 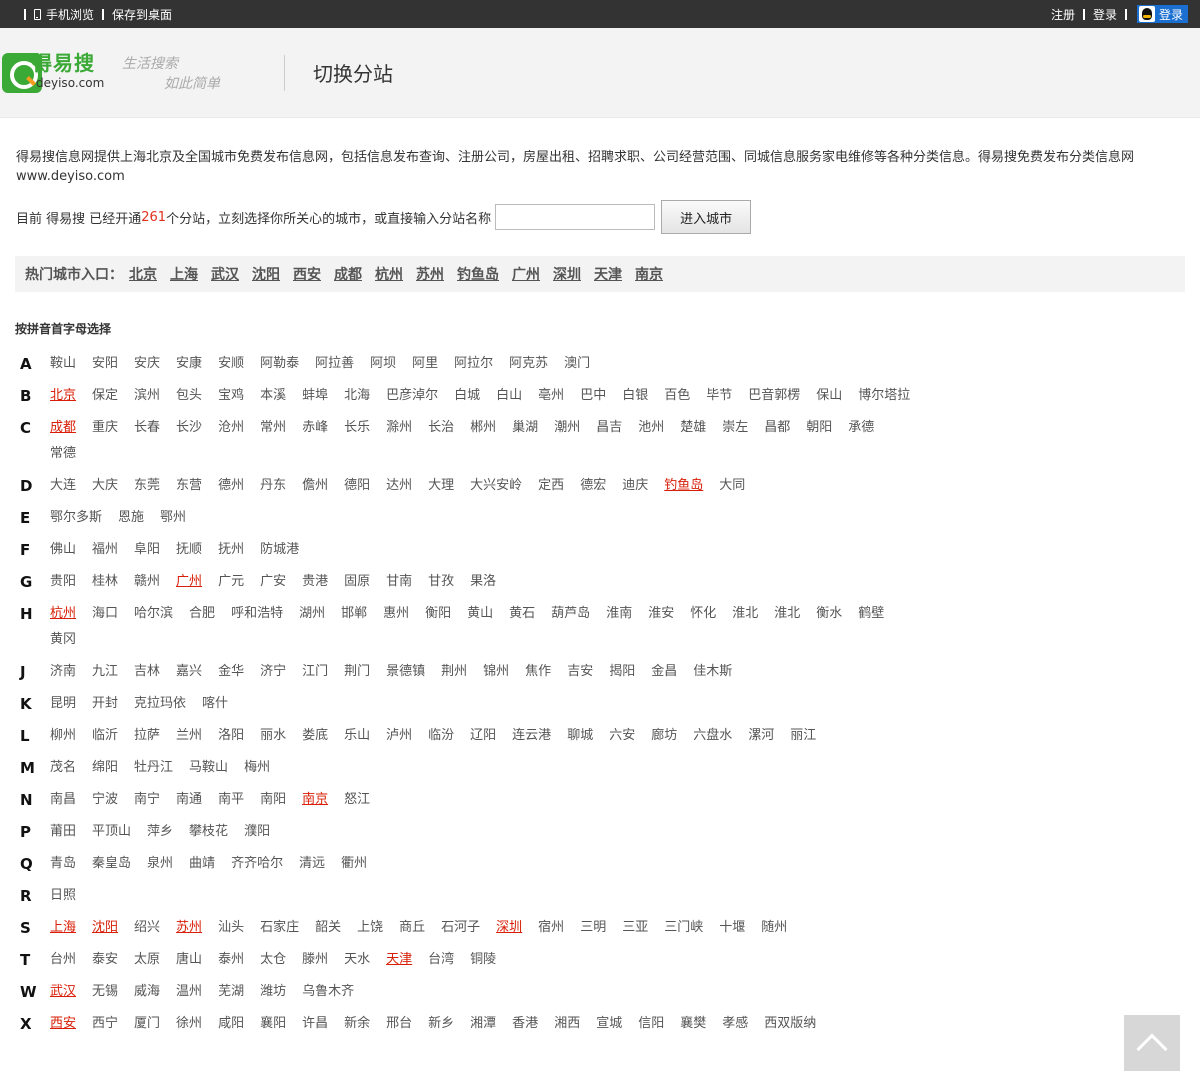 What do you see at coordinates (315, 396) in the screenshot?
I see `city-link: 蚌埠` at bounding box center [315, 396].